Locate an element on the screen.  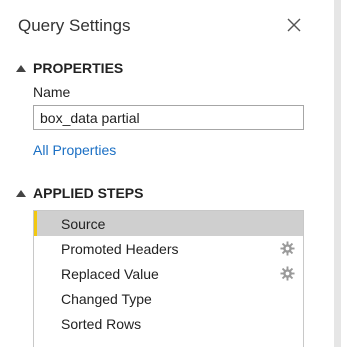
applied-steps-header: APPLIED STEPS is located at coordinates (88, 193).